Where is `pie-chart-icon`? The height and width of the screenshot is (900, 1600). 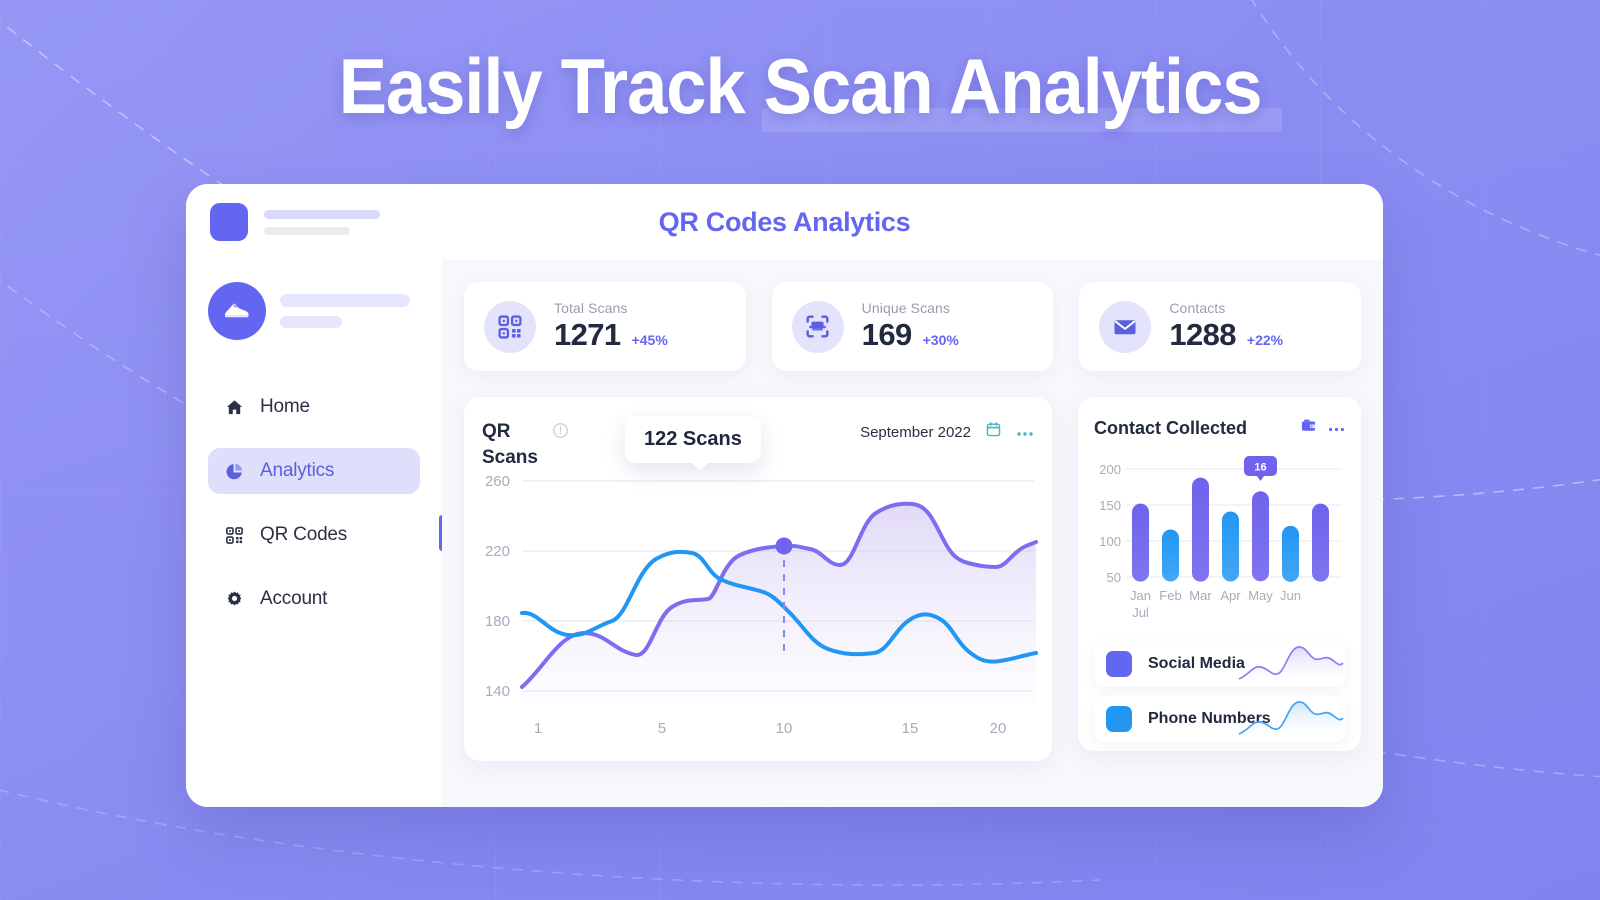 pie-chart-icon is located at coordinates (234, 471).